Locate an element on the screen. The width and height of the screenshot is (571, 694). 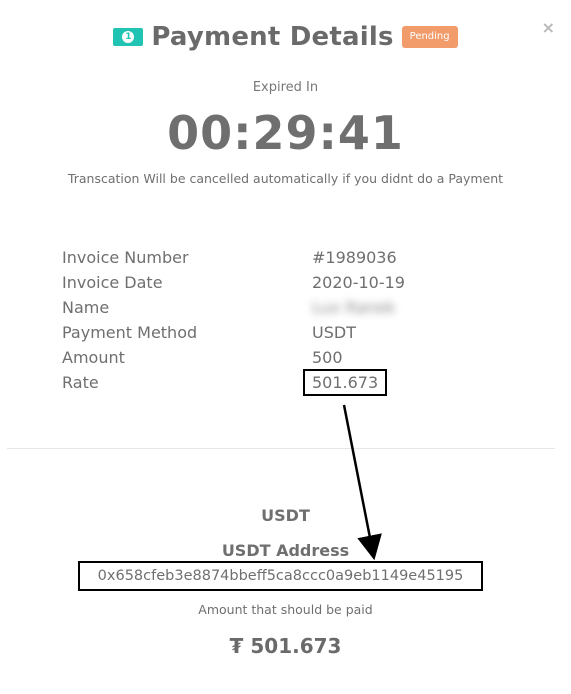
modal-header: 1 Payment Details Pending is located at coordinates (285, 37).